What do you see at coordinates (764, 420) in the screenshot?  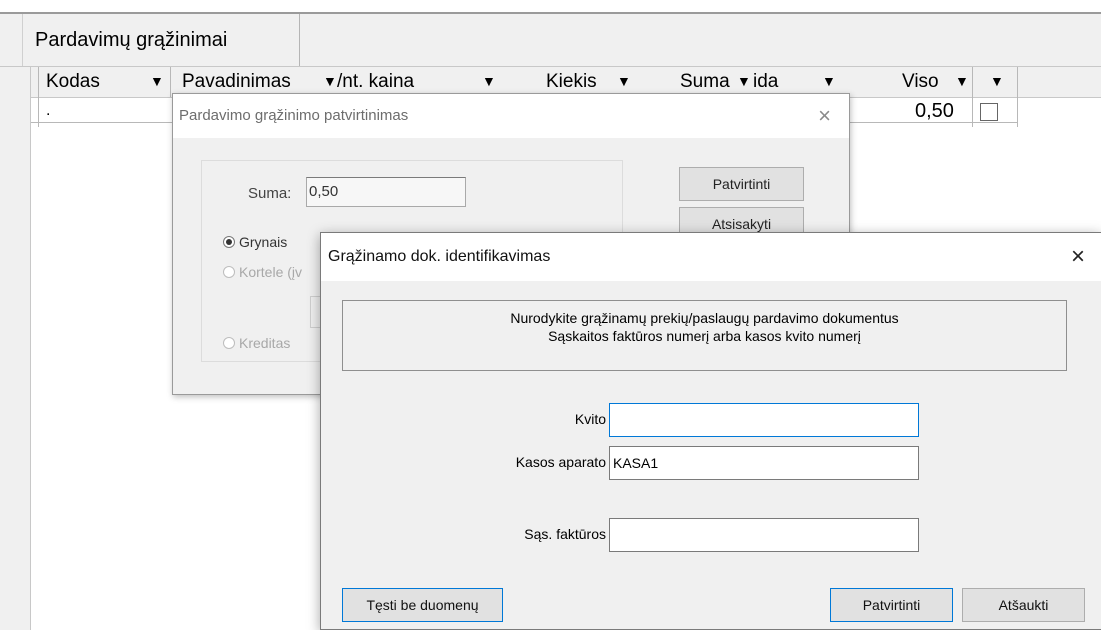 I see `receipt-number-input` at bounding box center [764, 420].